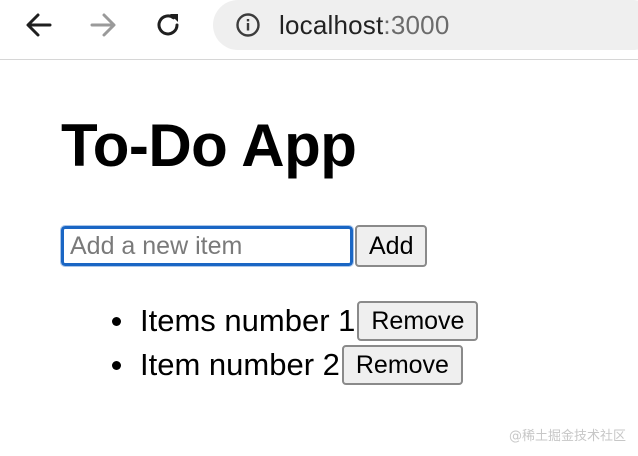 The width and height of the screenshot is (638, 456). Describe the element at coordinates (331, 24) in the screenshot. I see `url-host: localhost` at that location.